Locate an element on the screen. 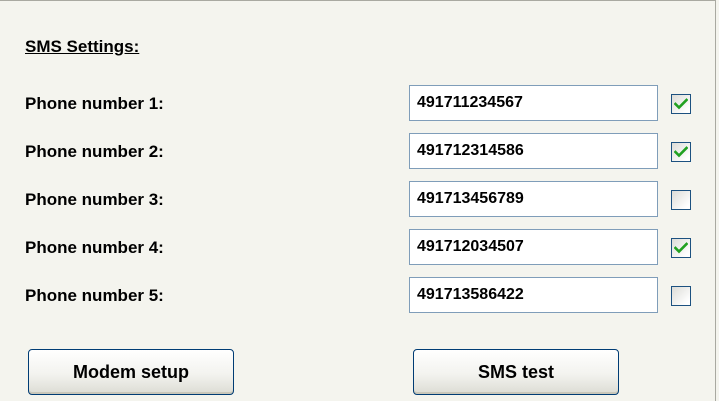 The image size is (719, 401). modem-setup-button: Modem setup is located at coordinates (131, 372).